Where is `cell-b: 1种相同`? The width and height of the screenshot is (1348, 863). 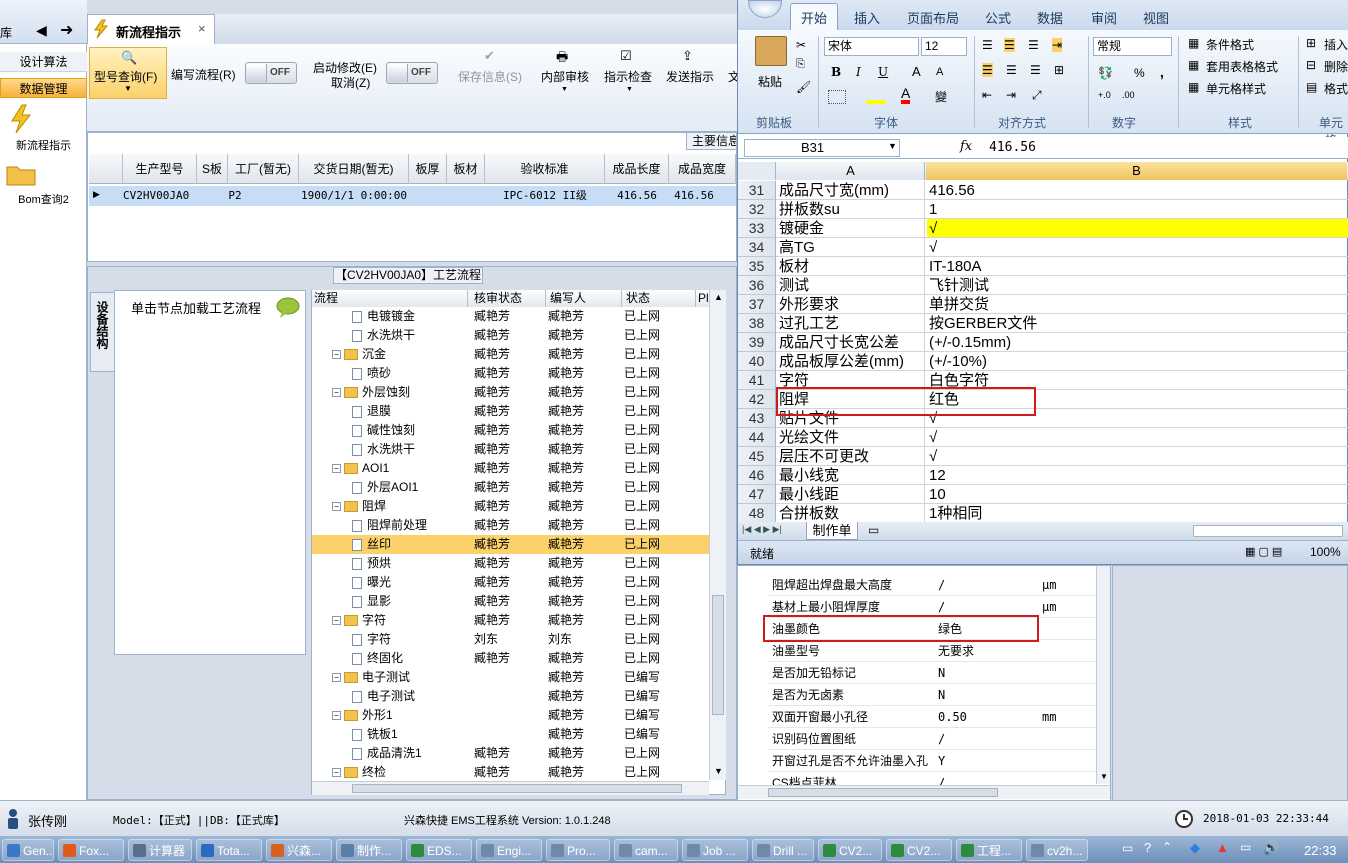
cell-b: 1种相同 is located at coordinates (1137, 513).